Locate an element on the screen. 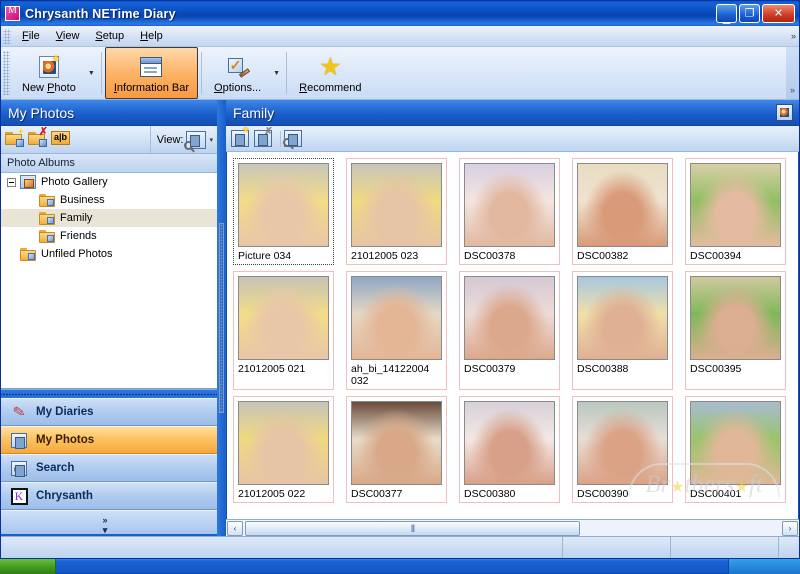 This screenshot has width=800, height=574. photo-cell: ah_bi_14122004 032 is located at coordinates (396, 330).